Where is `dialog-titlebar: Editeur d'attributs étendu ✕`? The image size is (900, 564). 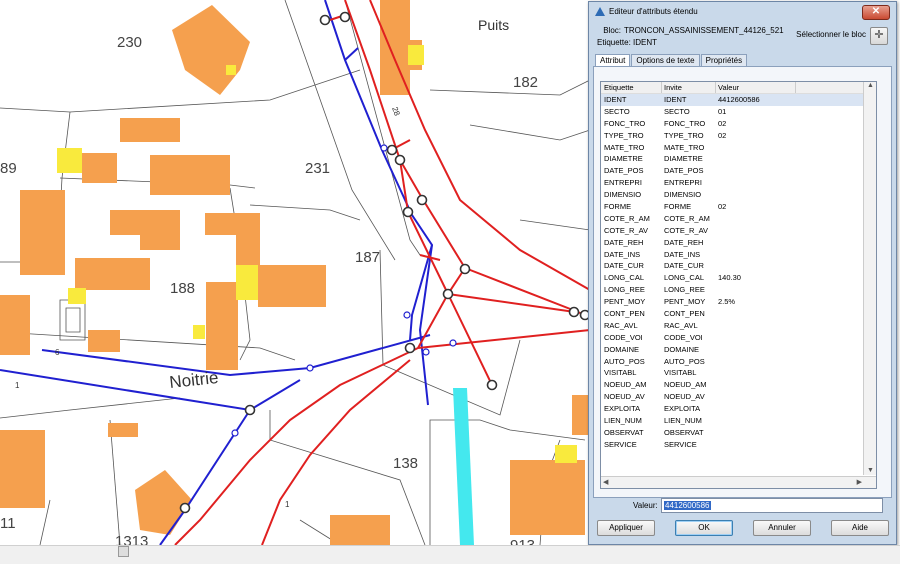
dialog-titlebar: Editeur d'attributs étendu ✕ is located at coordinates (742, 12).